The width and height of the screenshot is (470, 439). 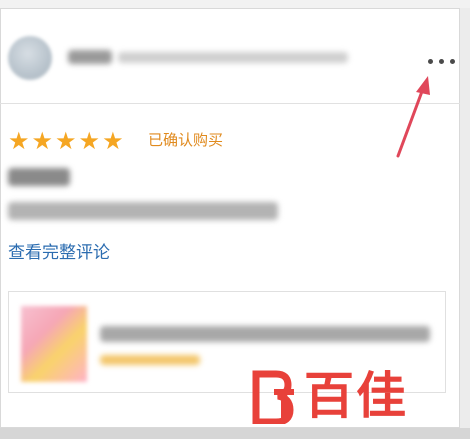 I want to click on annotation-arrow, so click(x=413, y=117).